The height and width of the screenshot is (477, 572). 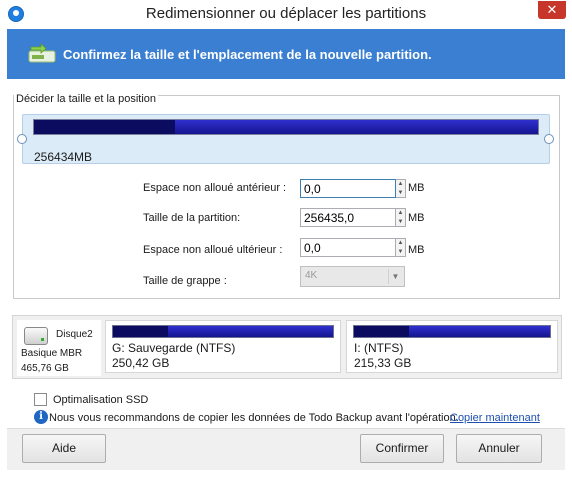 I want to click on chevron-down-icon: ▼, so click(x=395, y=276).